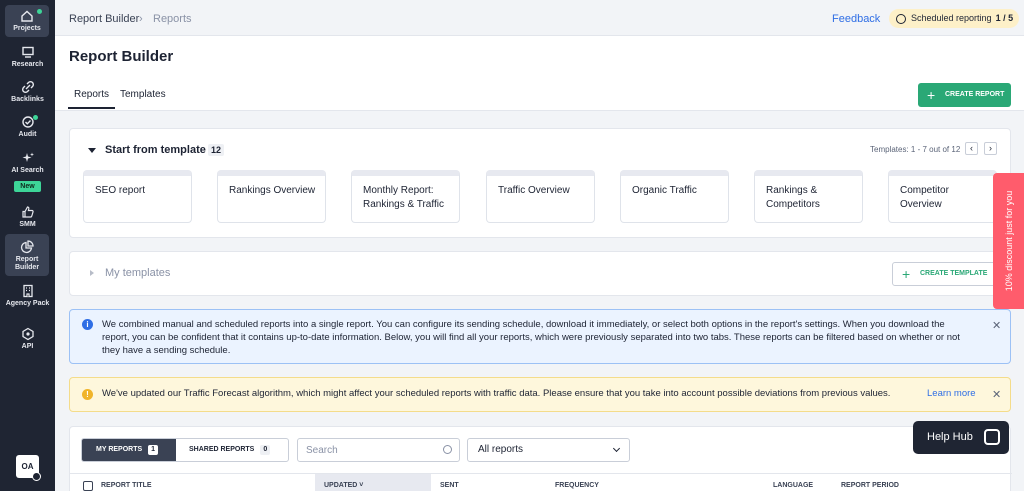  I want to click on breadcrumb-reports: Reports, so click(172, 19).